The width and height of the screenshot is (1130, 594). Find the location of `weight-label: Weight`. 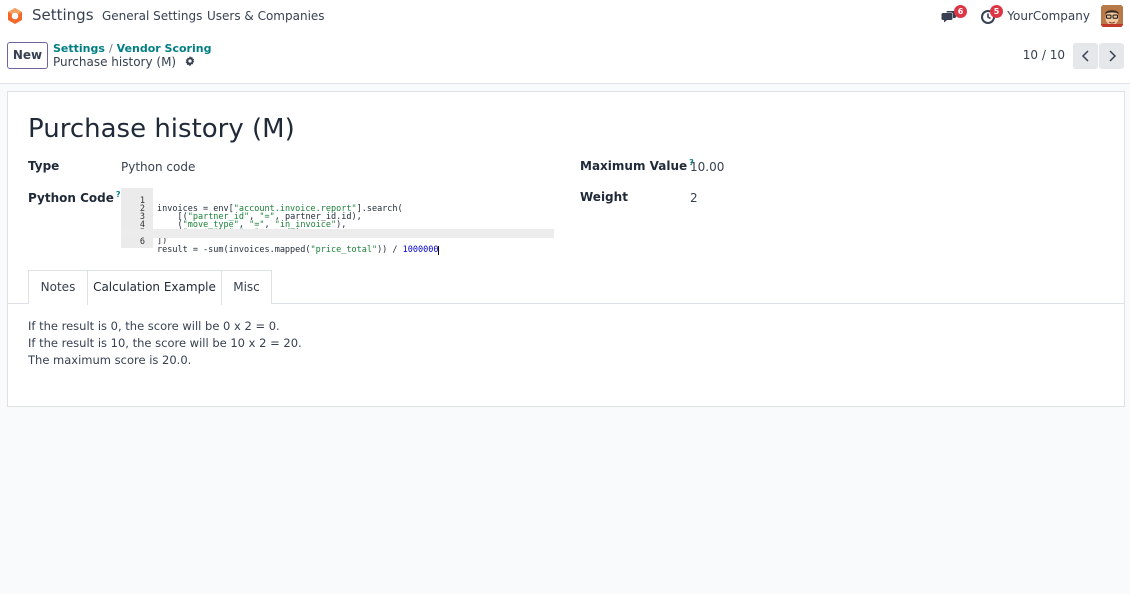

weight-label: Weight is located at coordinates (604, 197).